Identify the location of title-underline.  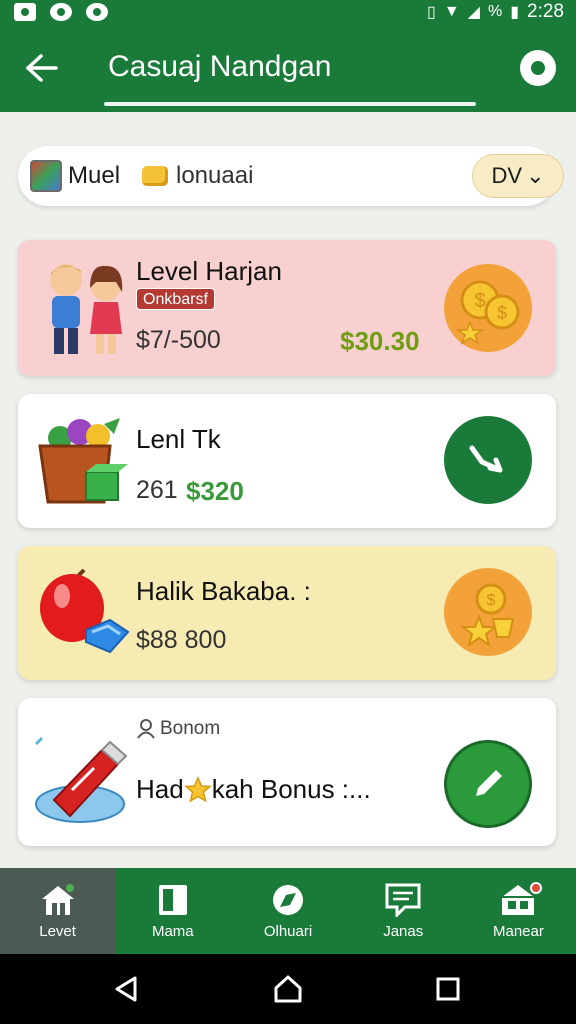
(290, 104).